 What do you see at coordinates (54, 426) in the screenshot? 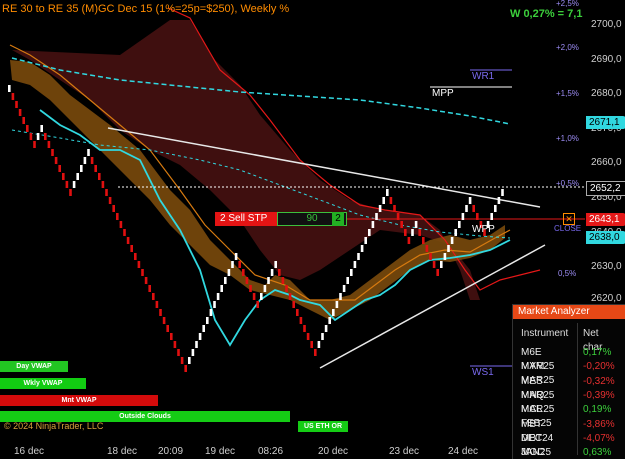
I see `copyright-label: © 2024 NinjaTrader, LLC` at bounding box center [54, 426].